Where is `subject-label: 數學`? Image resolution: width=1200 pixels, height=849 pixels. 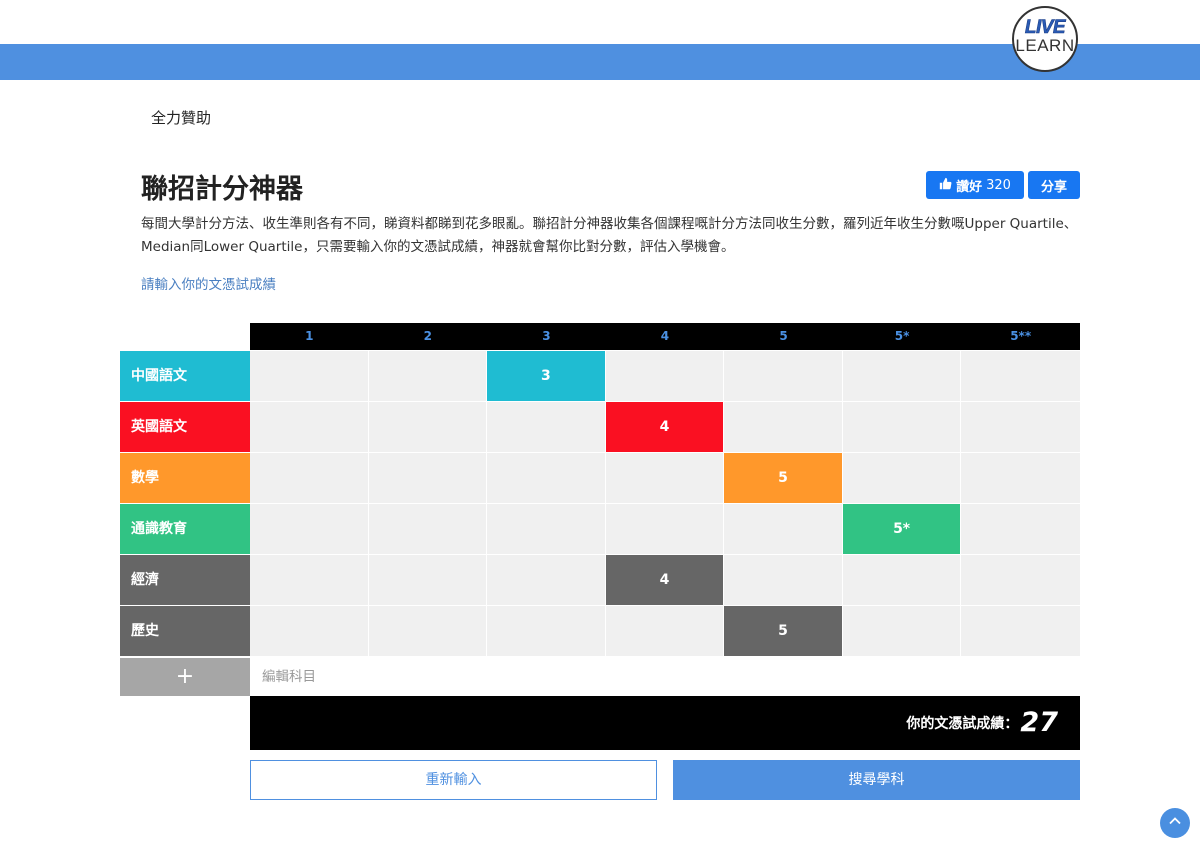 subject-label: 數學 is located at coordinates (185, 478).